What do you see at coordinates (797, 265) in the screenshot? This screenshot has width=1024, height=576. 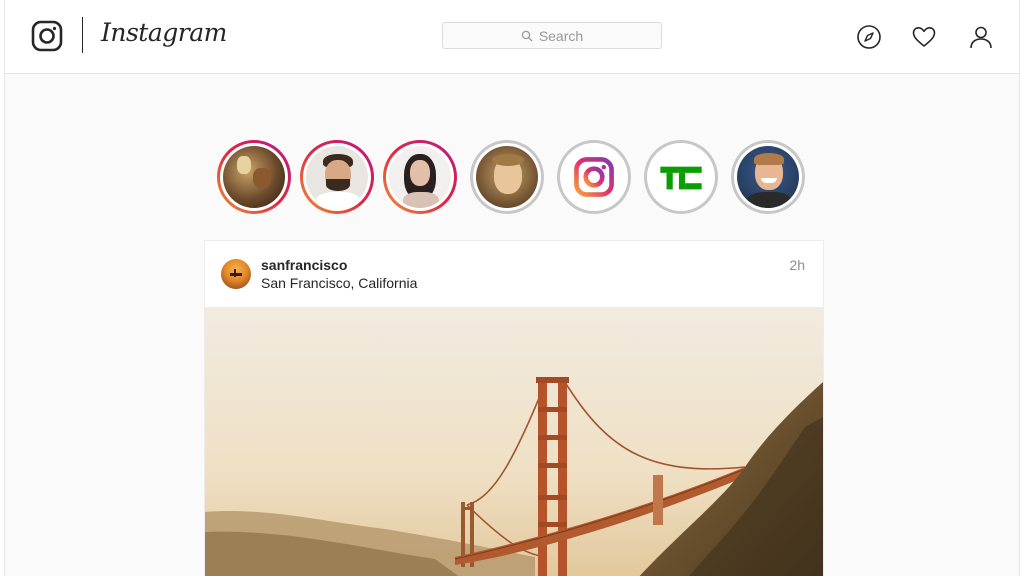 I see `post-timestamp: 2h` at bounding box center [797, 265].